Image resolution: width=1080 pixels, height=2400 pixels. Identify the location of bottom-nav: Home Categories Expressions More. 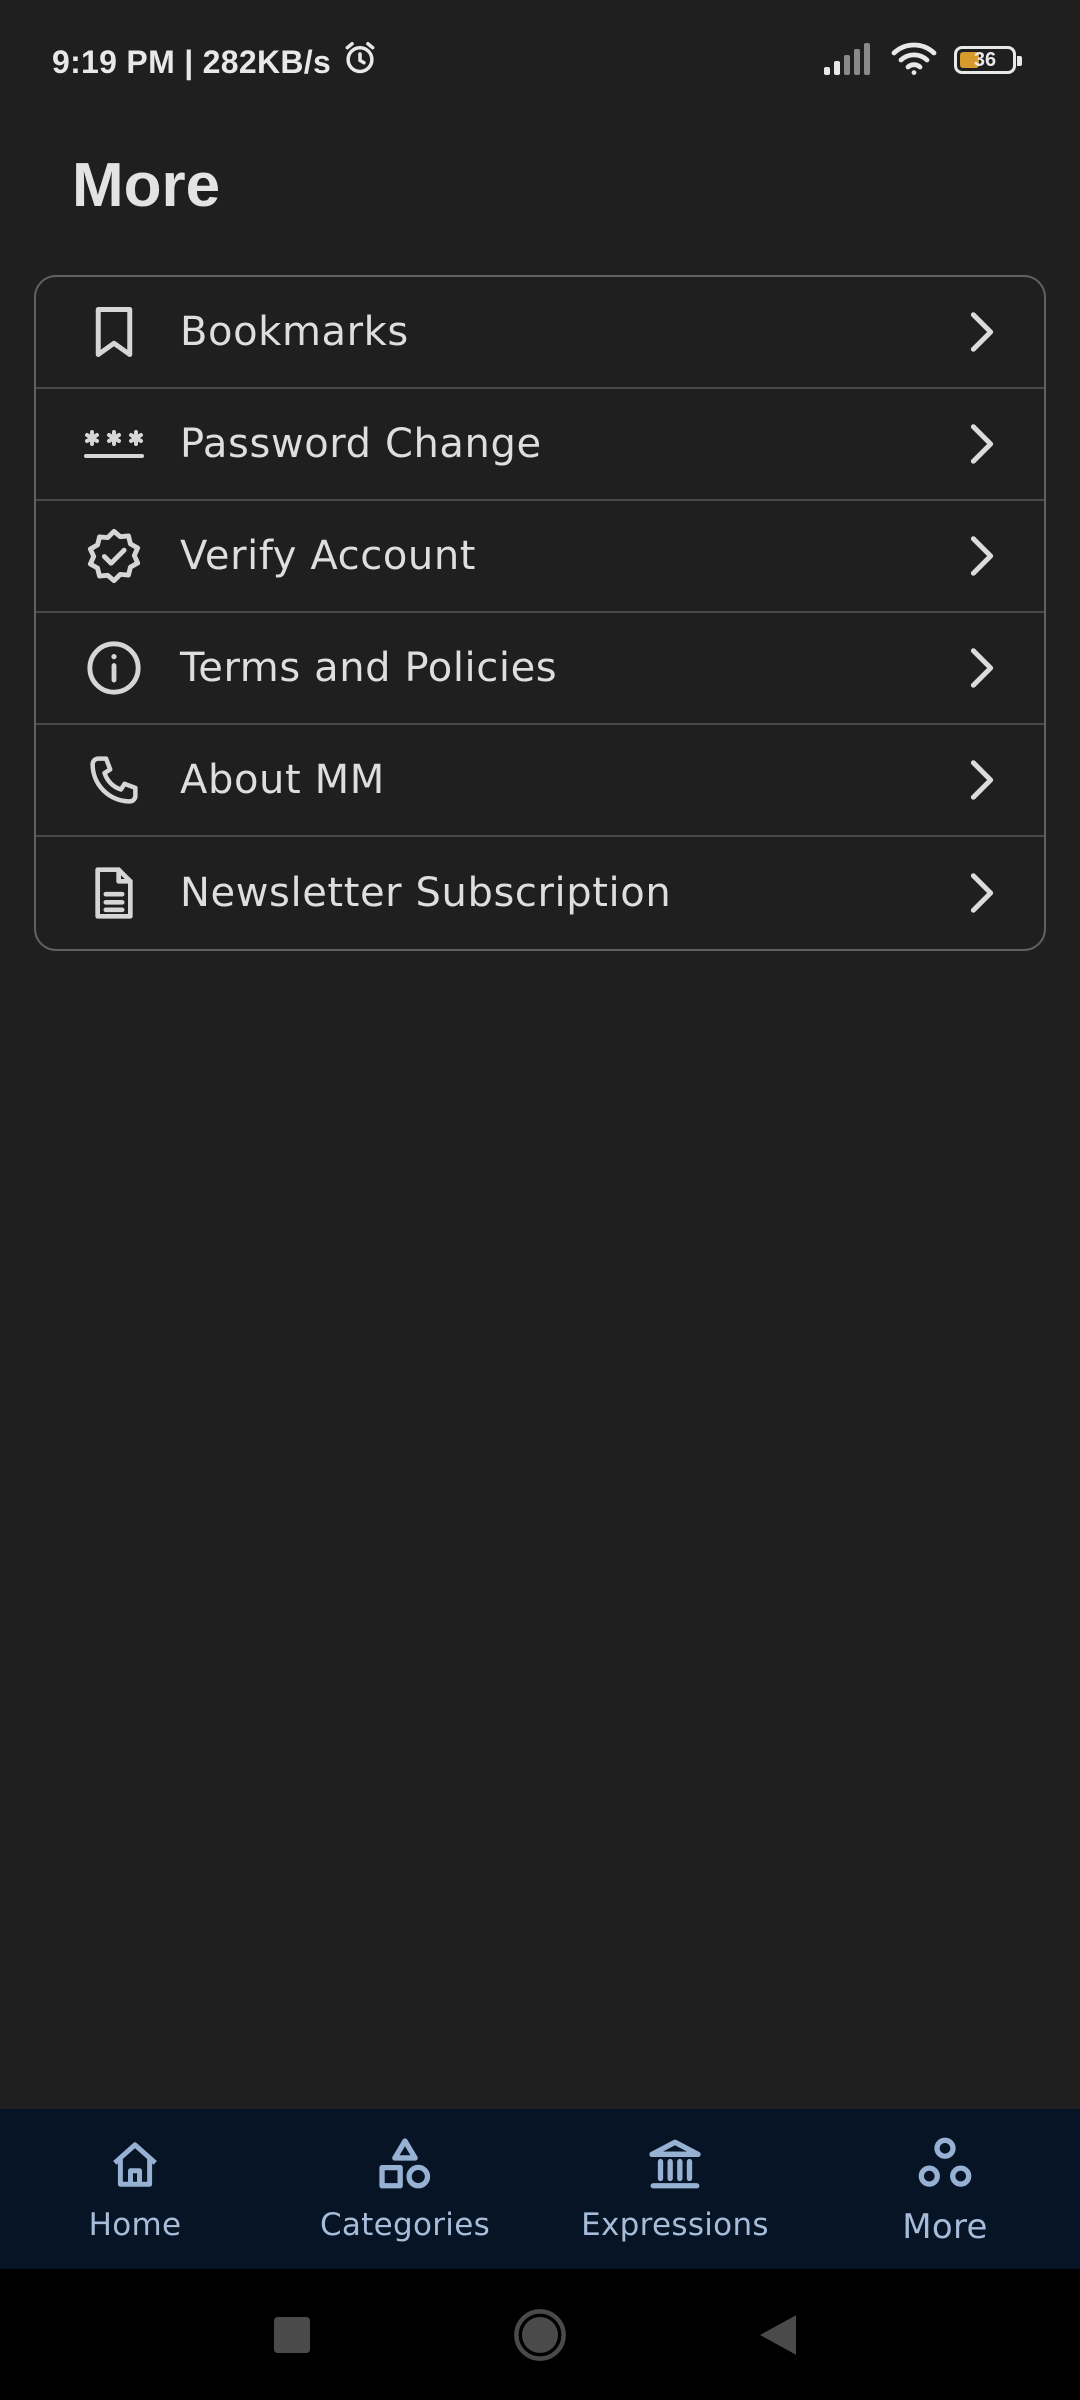
(540, 2189).